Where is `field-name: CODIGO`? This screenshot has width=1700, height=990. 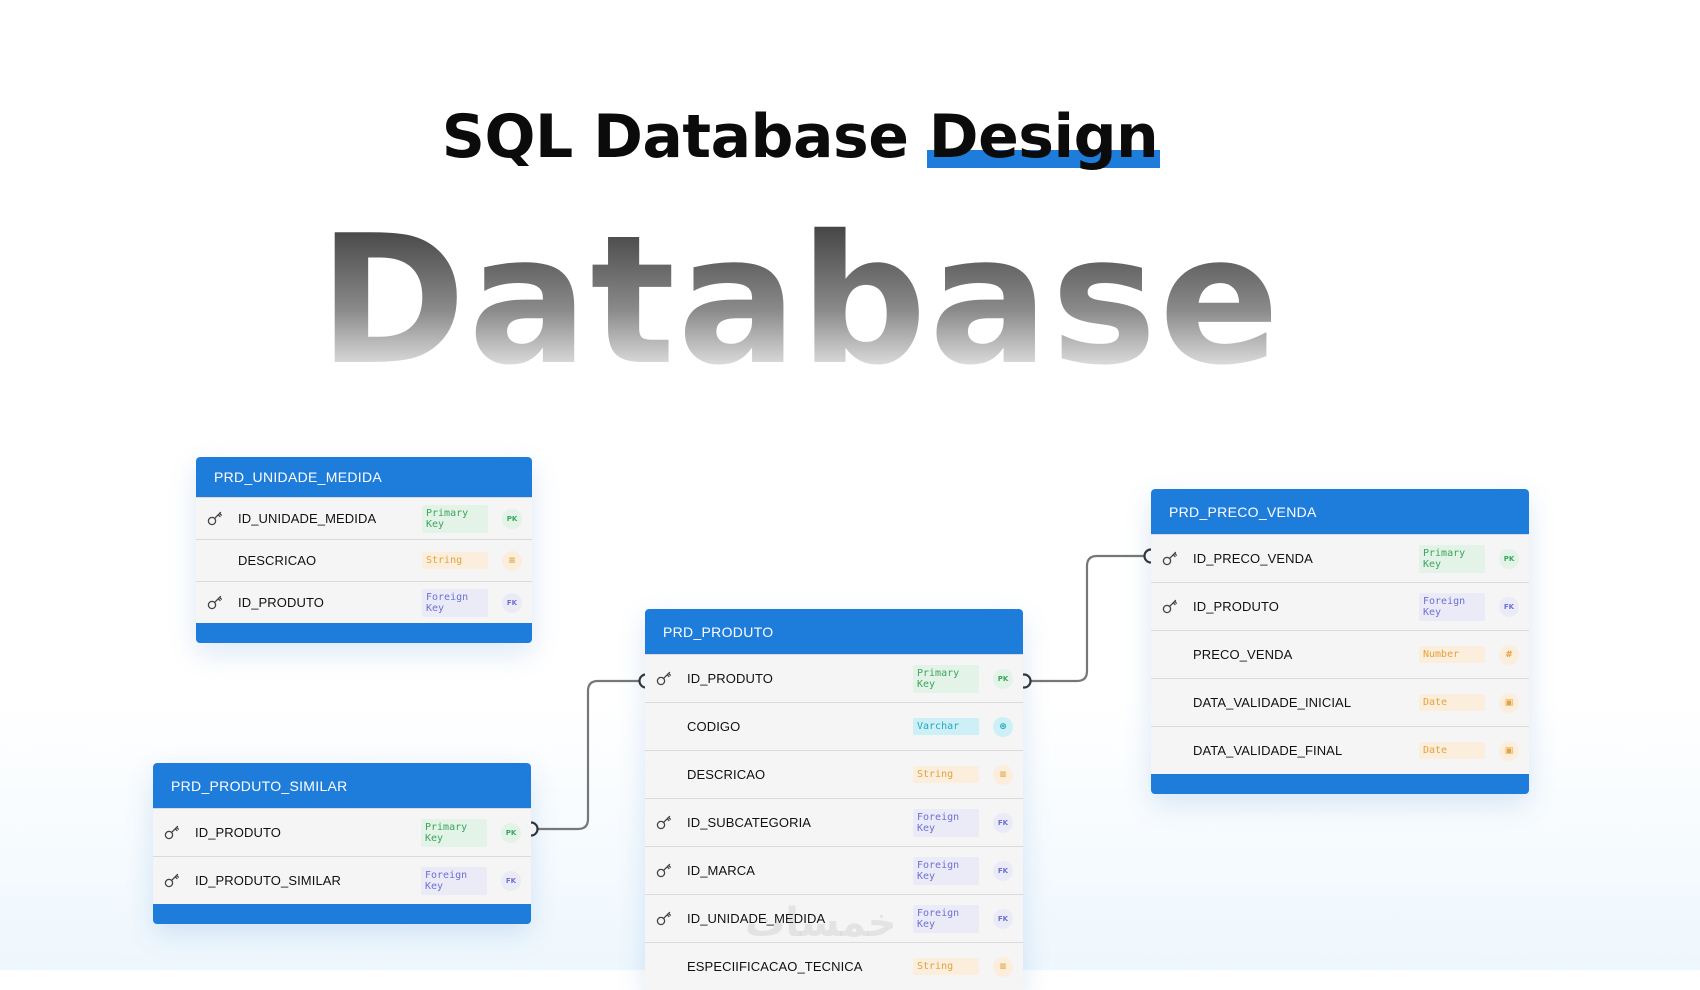
field-name: CODIGO is located at coordinates (714, 726).